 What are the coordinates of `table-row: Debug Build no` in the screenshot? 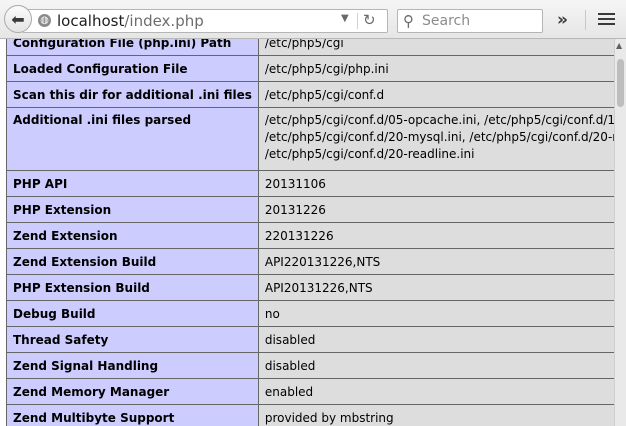 It's located at (310, 313).